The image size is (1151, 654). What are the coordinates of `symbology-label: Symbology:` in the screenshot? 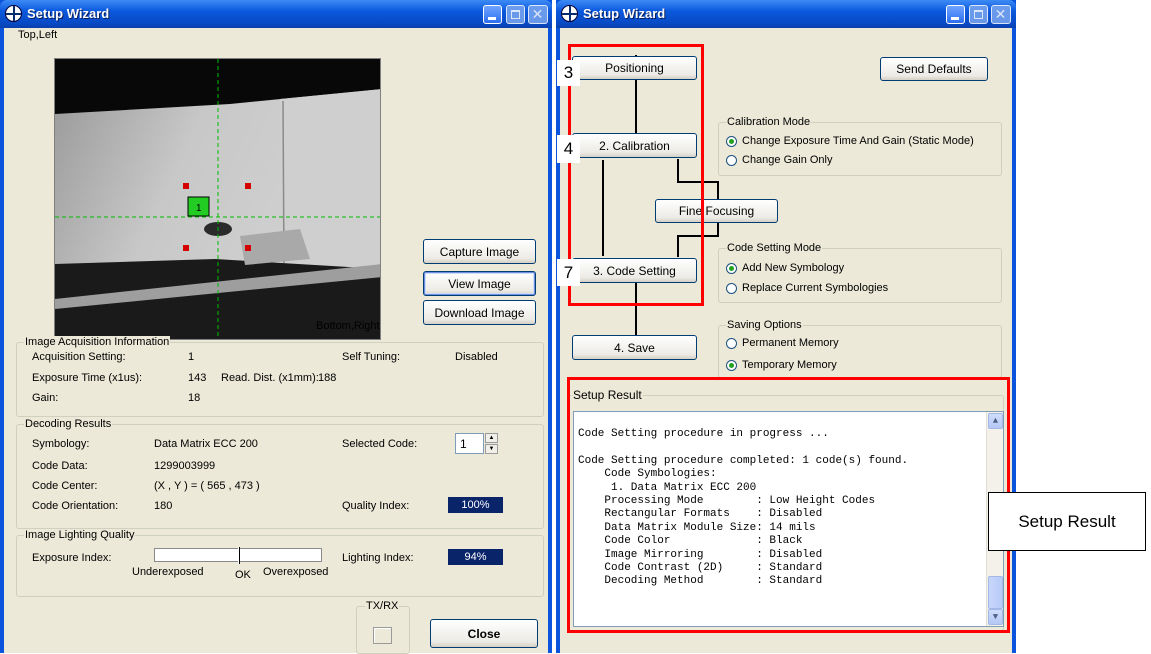 It's located at (61, 444).